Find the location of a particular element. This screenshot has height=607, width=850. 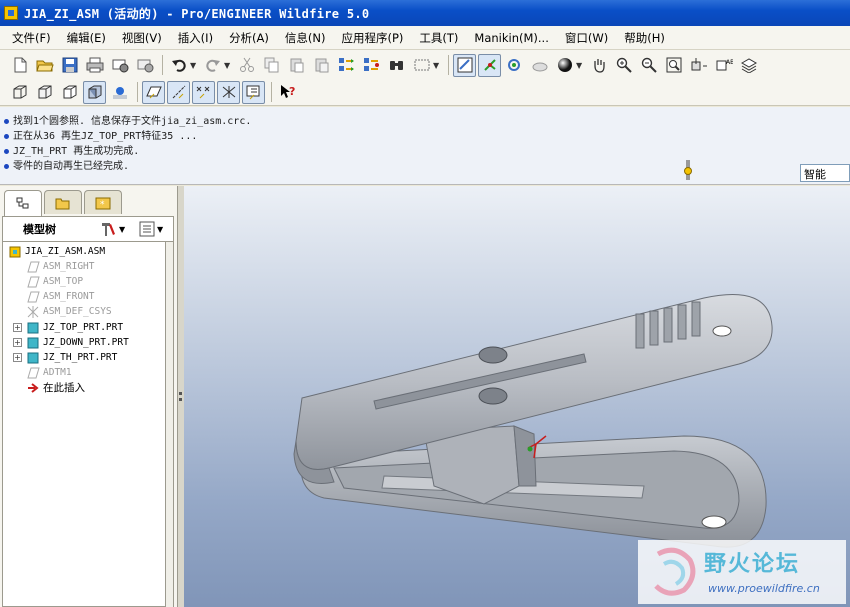

annotation-display-icon is located at coordinates (253, 92).